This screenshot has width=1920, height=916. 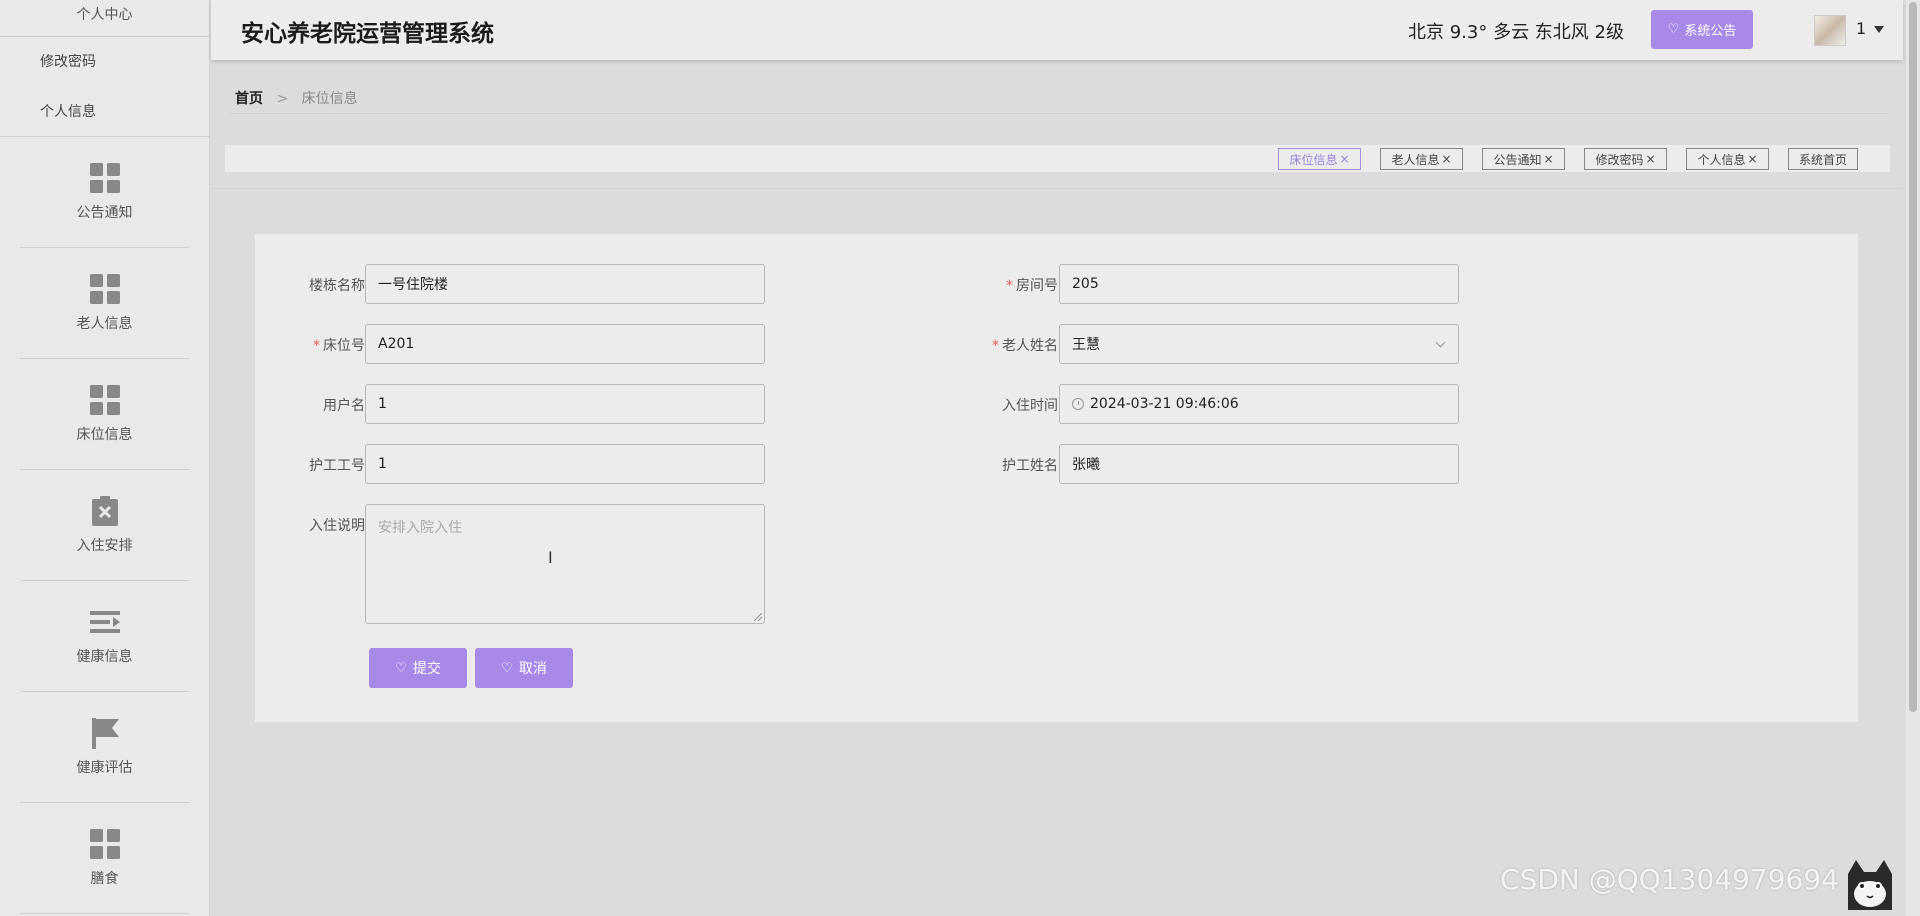 What do you see at coordinates (296, 98) in the screenshot?
I see `breadcrumb: 首页 > 床位信息` at bounding box center [296, 98].